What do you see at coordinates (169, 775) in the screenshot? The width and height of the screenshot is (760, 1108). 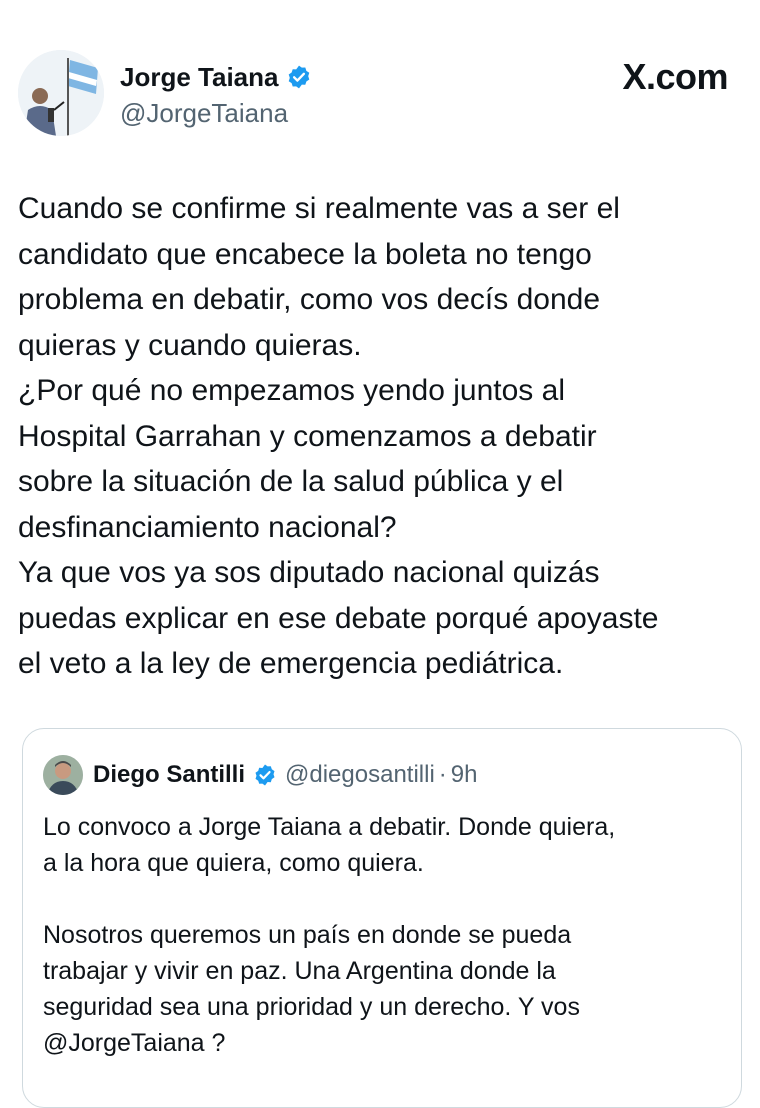 I see `quoted-author-name: Diego Santilli` at bounding box center [169, 775].